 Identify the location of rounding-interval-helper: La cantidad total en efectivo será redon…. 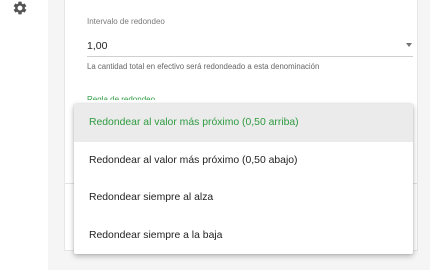
(203, 66).